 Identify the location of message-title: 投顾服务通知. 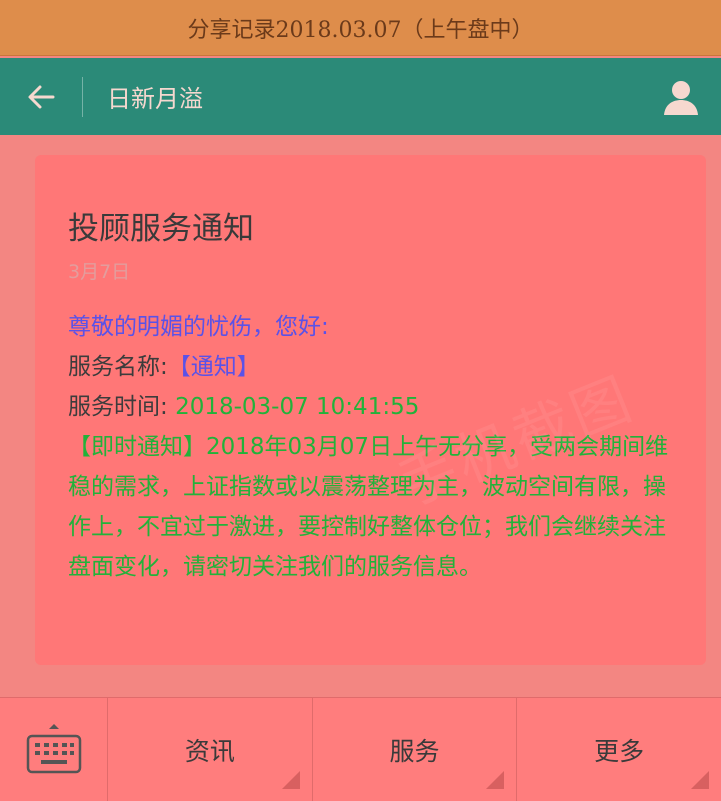
(161, 229).